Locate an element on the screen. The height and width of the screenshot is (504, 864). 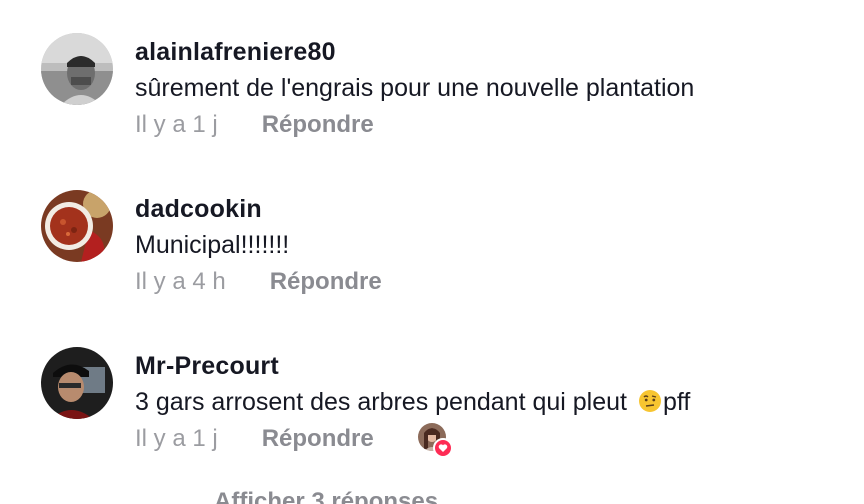
comment-text-part: pff is located at coordinates (676, 402).